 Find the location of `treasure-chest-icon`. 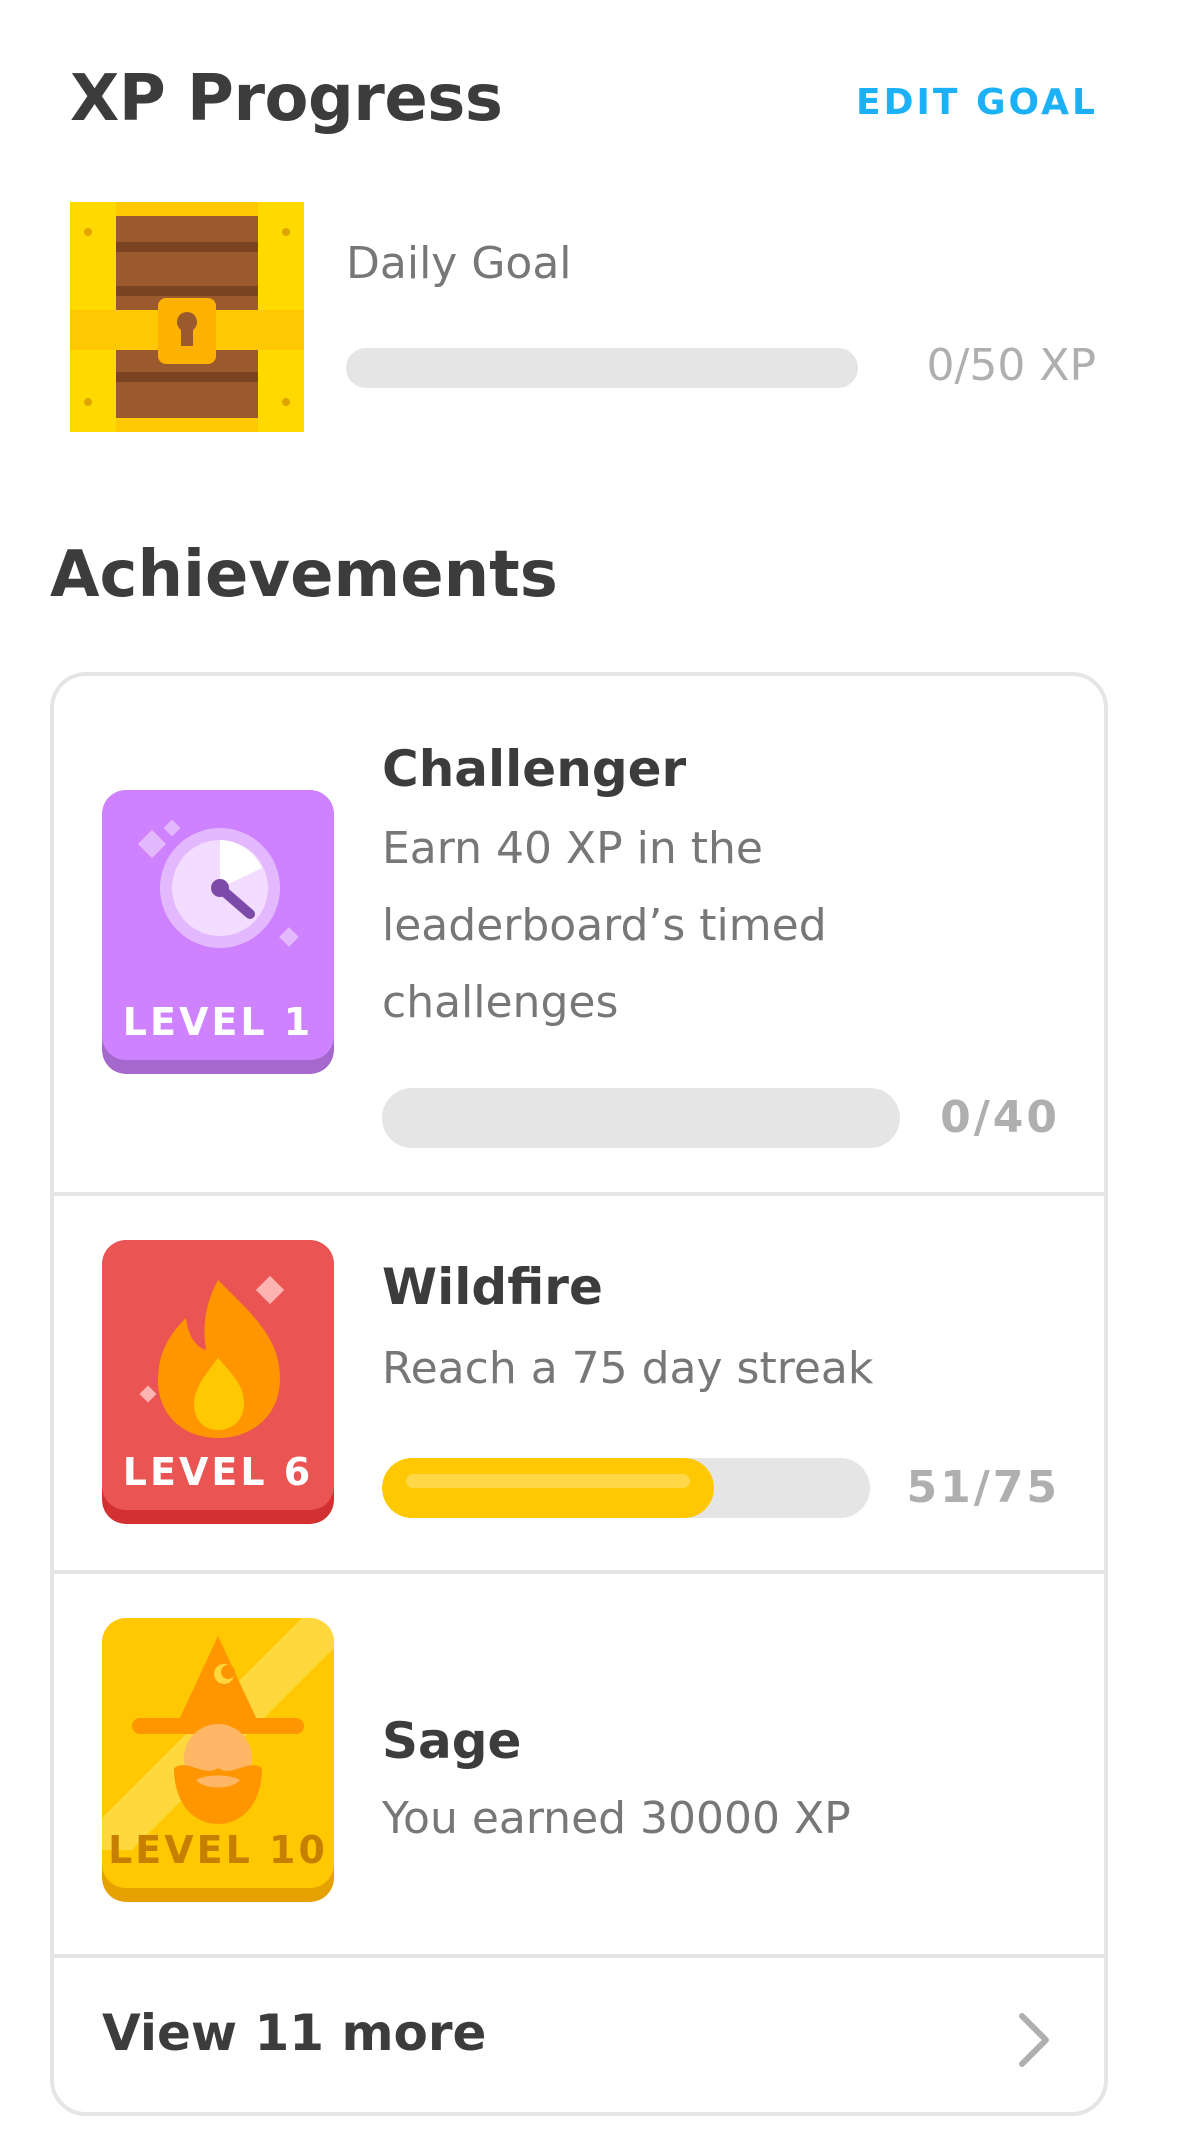

treasure-chest-icon is located at coordinates (187, 317).